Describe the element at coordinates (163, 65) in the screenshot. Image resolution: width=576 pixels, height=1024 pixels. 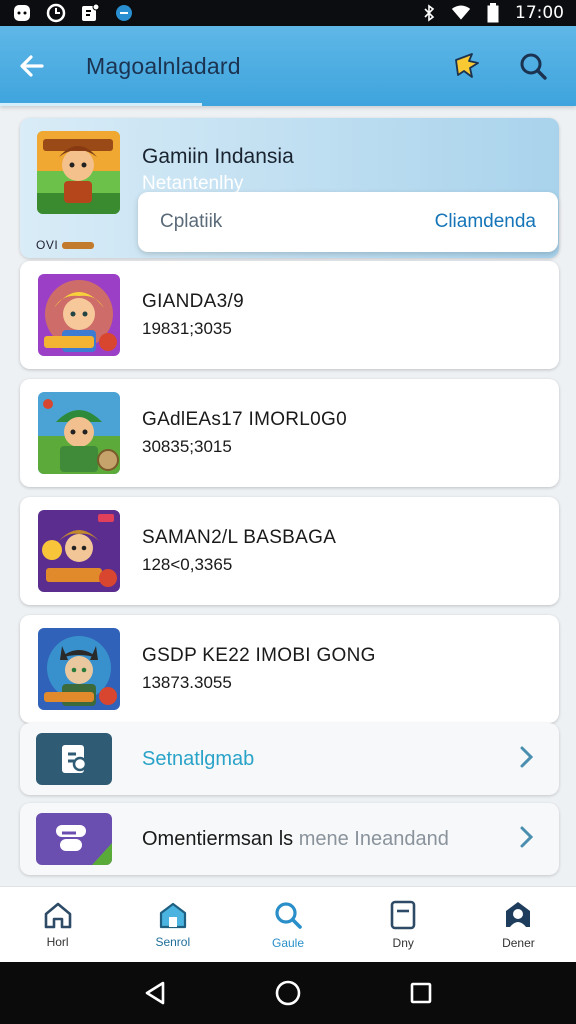
I see `page-title: Magoalnladard` at that location.